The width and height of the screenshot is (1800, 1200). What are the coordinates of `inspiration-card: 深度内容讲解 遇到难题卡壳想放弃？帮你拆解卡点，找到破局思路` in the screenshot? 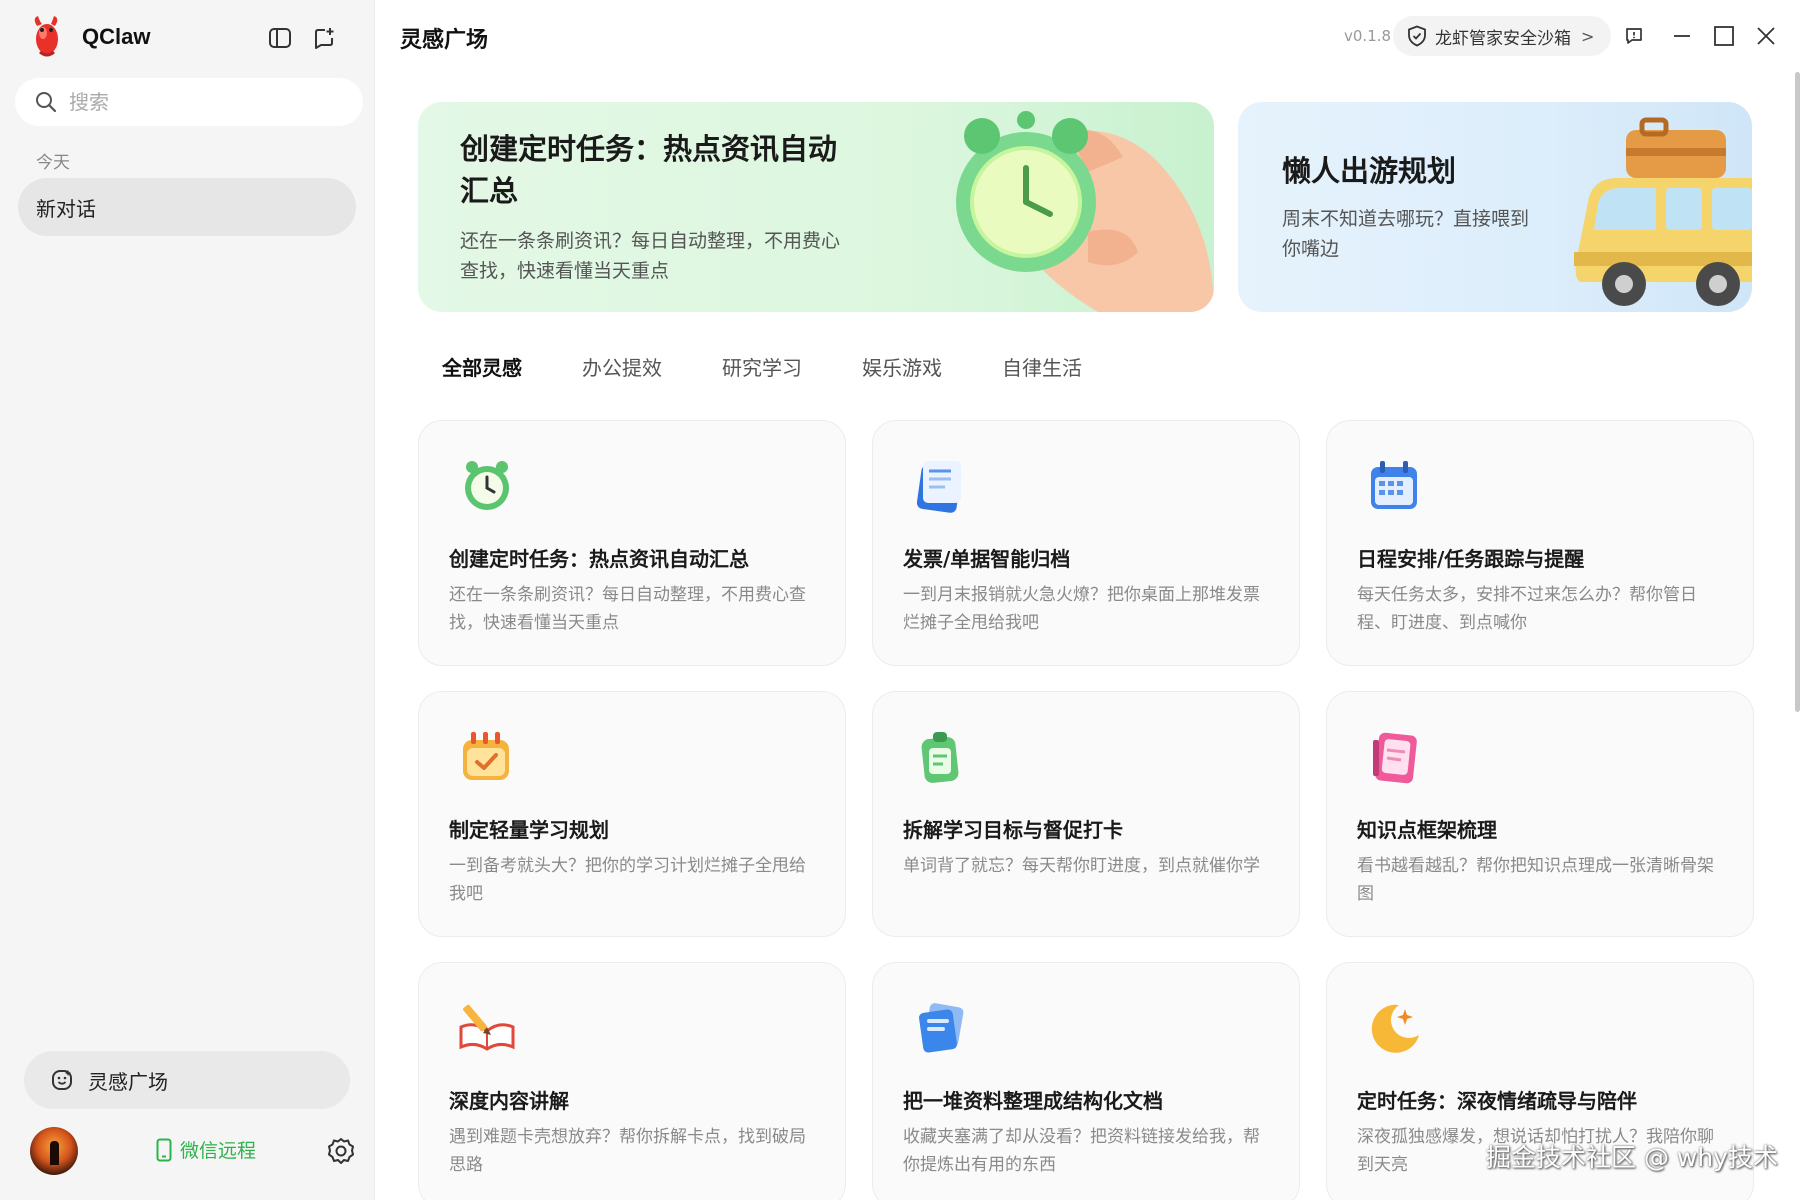 It's located at (632, 1081).